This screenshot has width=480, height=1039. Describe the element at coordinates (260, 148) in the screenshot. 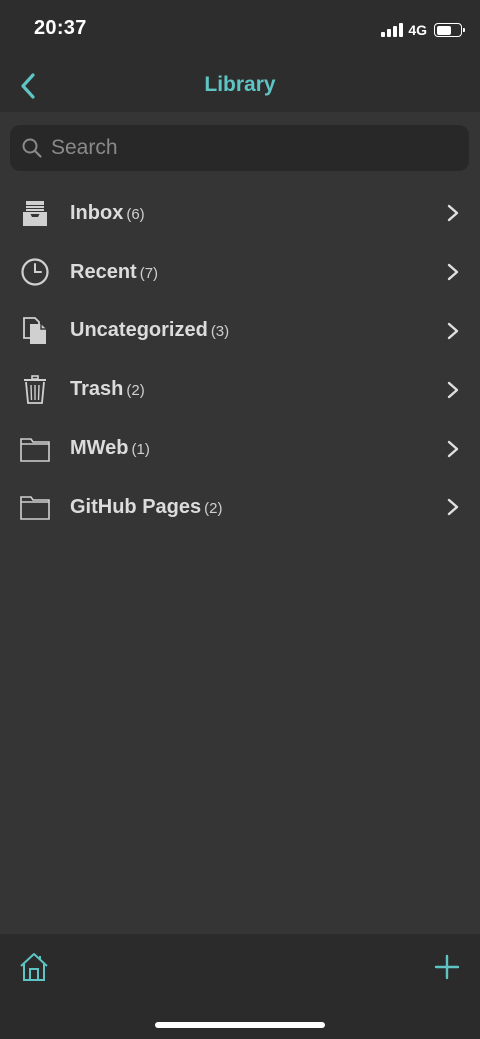

I see `search-input` at that location.